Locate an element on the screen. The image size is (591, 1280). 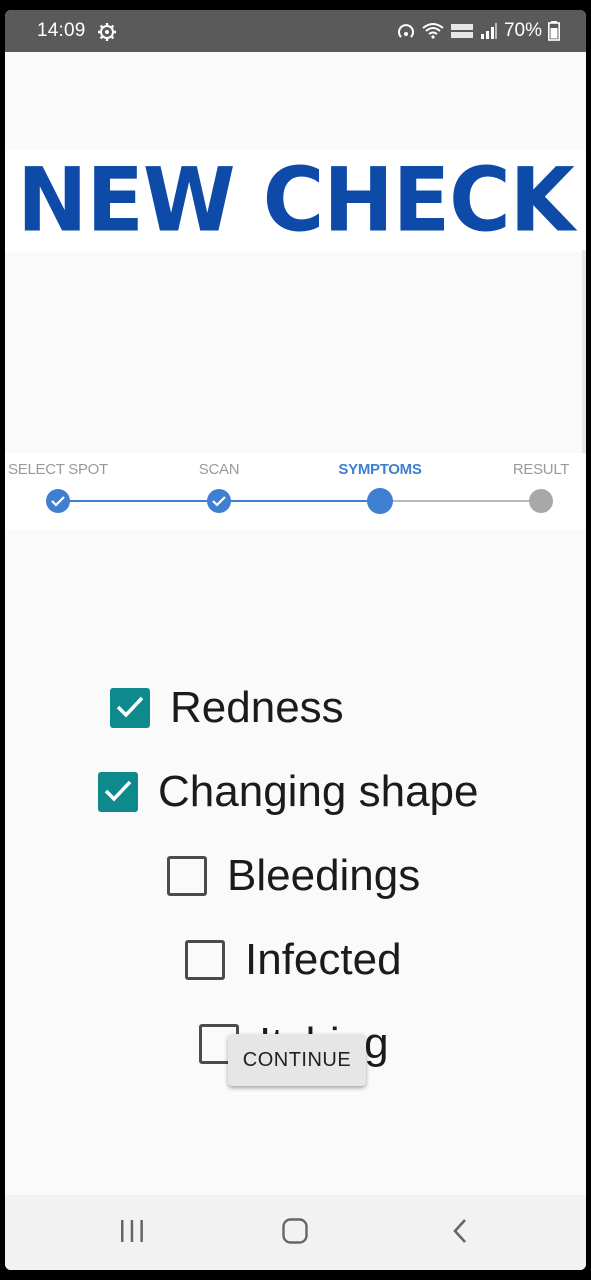
step-label-select-spot: SELECT SPOT is located at coordinates (58, 469).